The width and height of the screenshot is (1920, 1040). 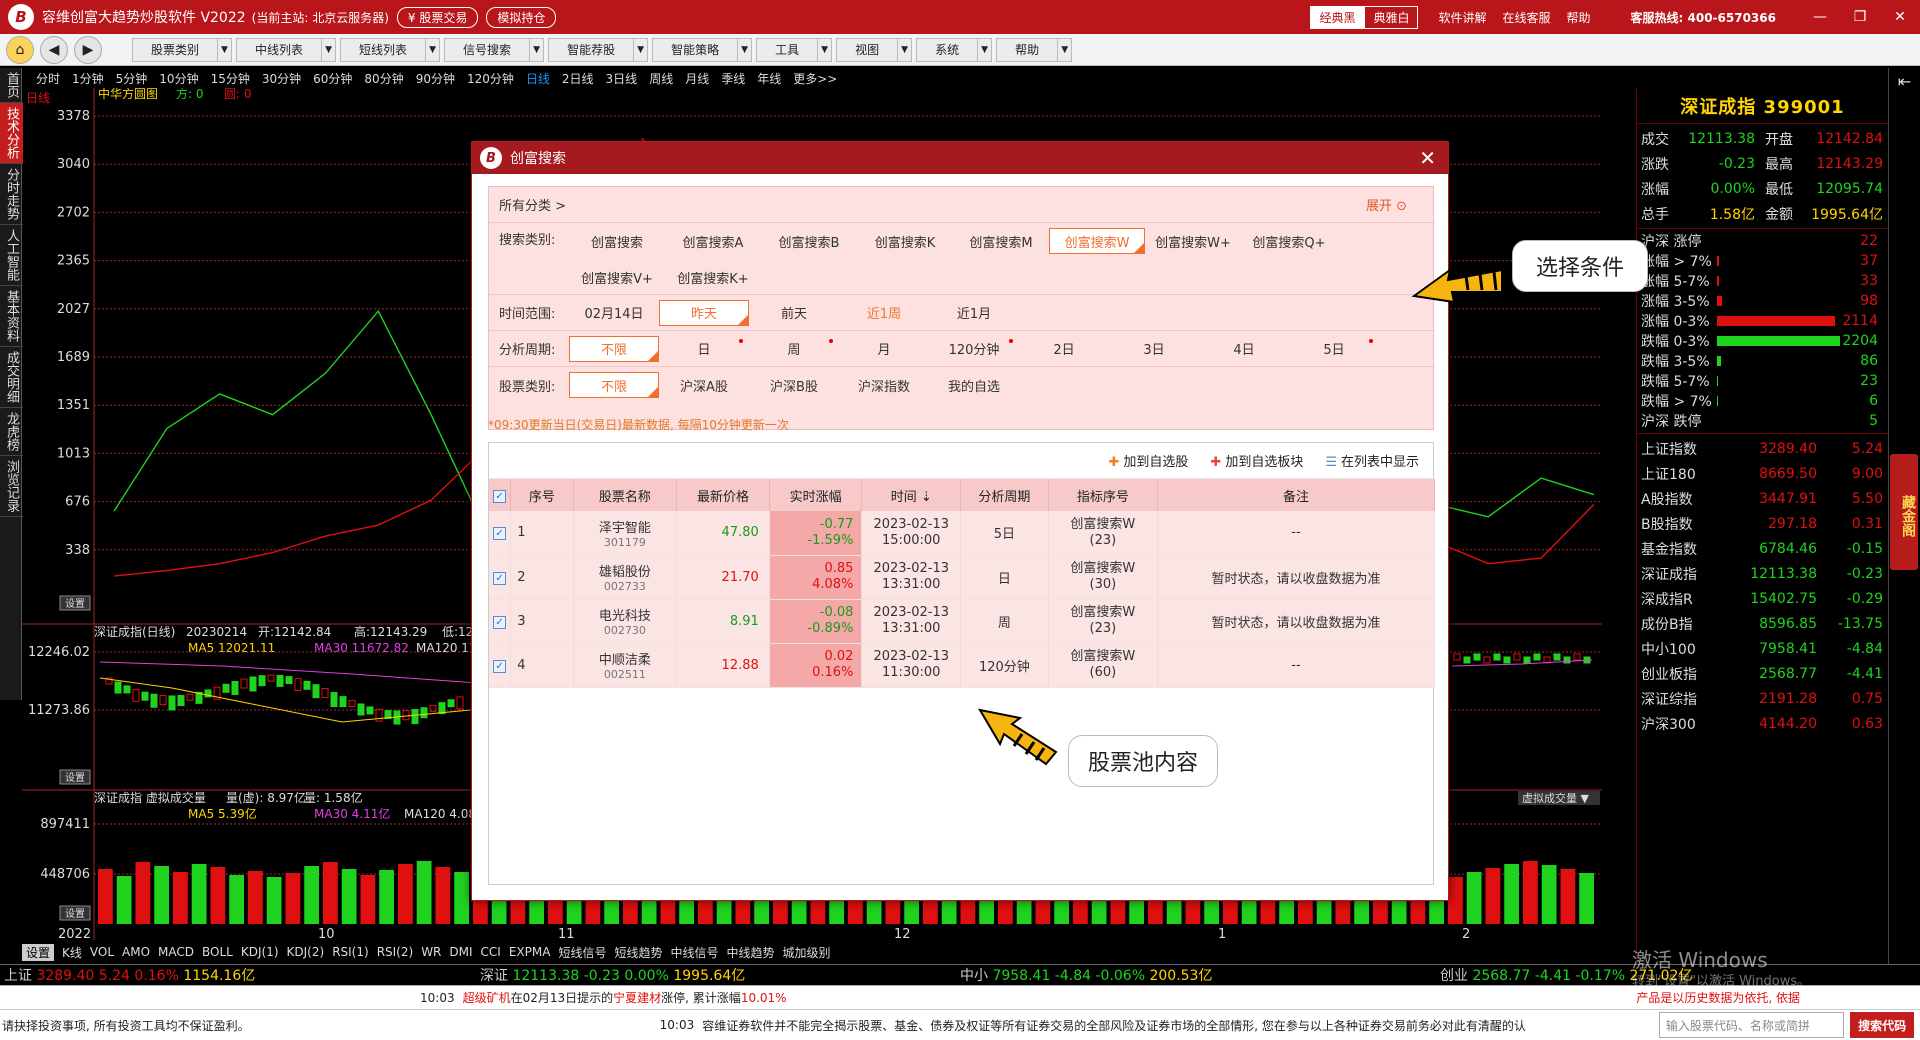 What do you see at coordinates (1391, 17) in the screenshot?
I see `skin-elegant-button: 典雅白` at bounding box center [1391, 17].